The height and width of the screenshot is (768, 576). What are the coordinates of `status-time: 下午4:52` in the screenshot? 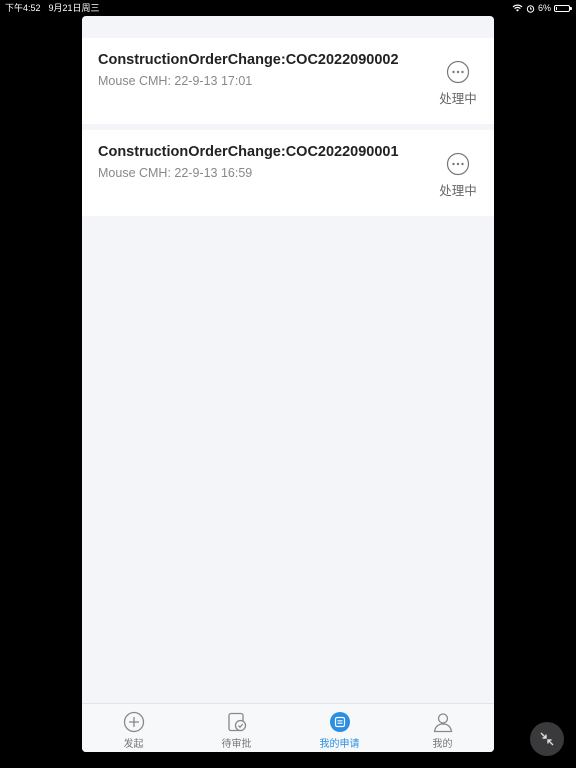 It's located at (23, 8).